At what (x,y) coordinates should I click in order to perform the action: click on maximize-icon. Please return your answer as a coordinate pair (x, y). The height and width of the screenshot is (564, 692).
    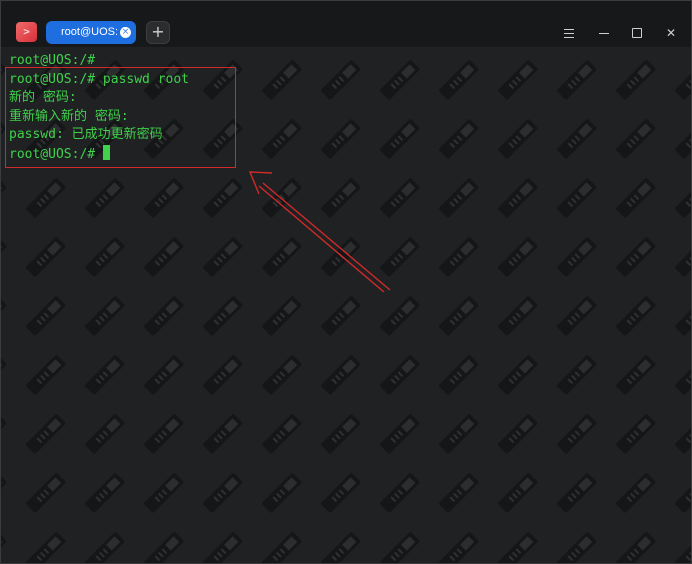
    Looking at the image, I should click on (637, 33).